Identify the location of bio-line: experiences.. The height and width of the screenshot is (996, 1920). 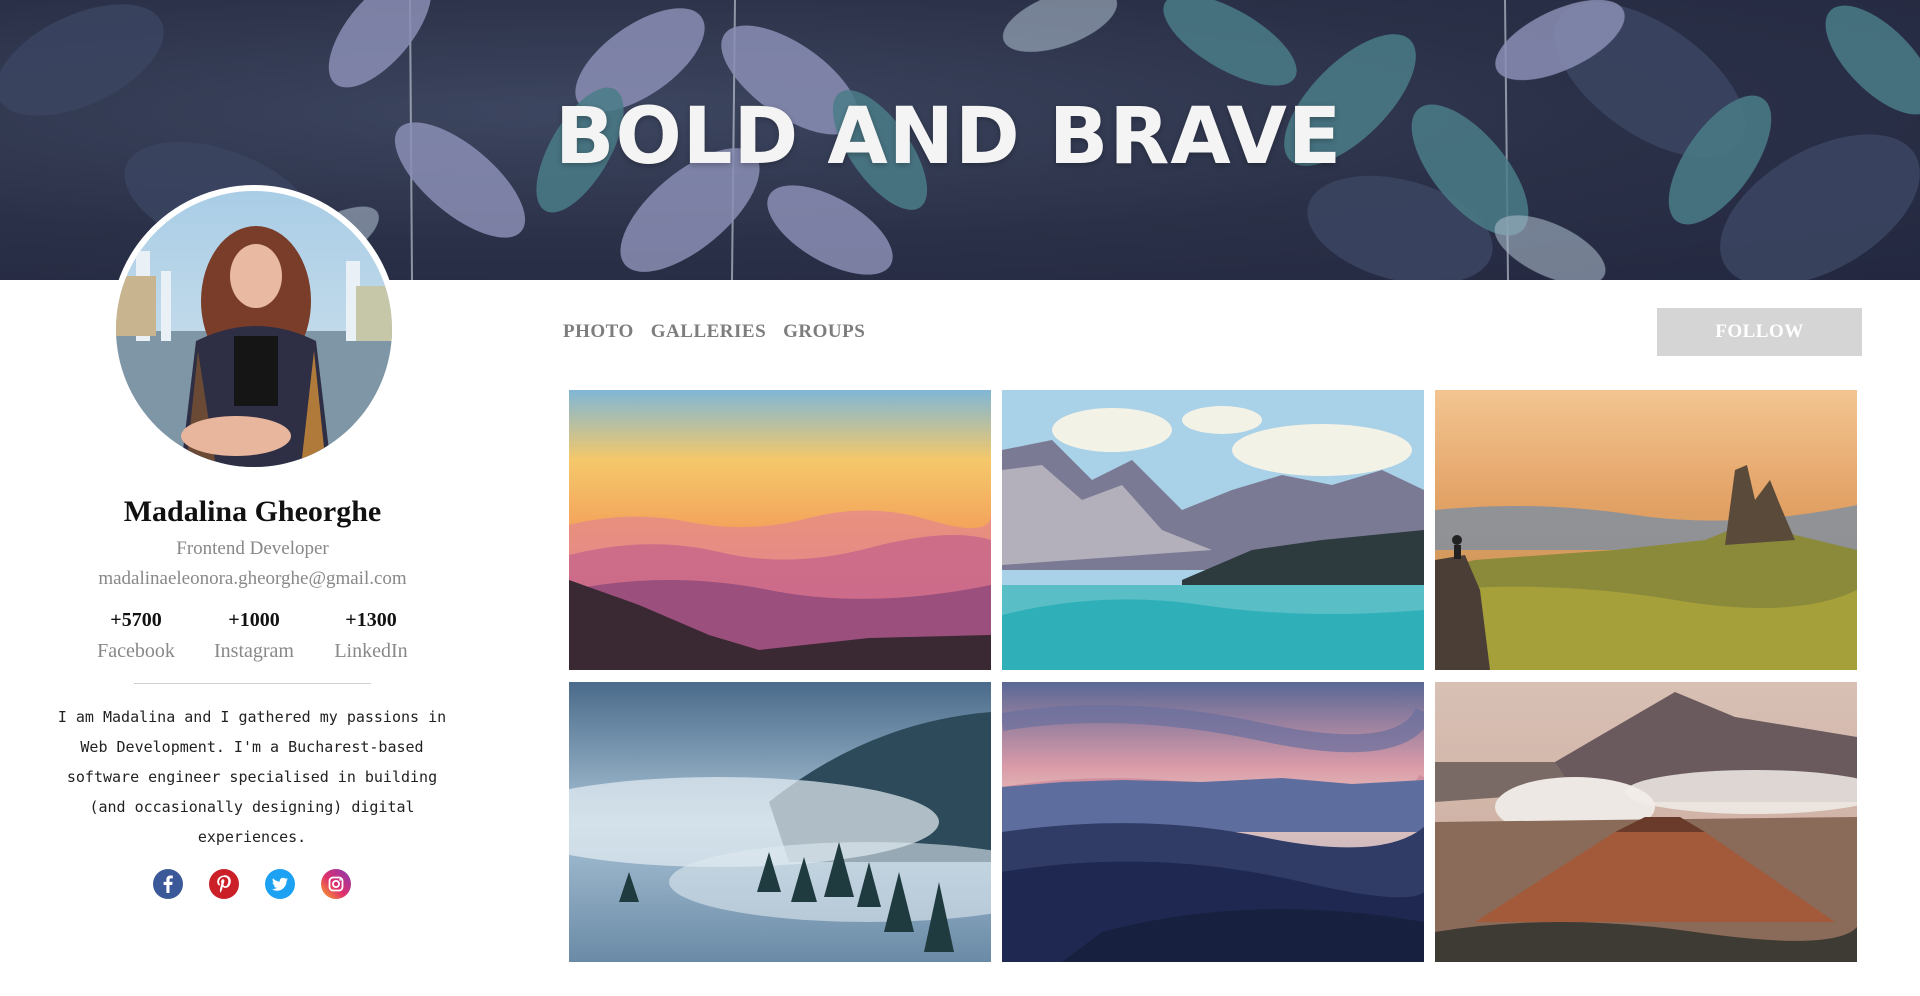
(252, 837).